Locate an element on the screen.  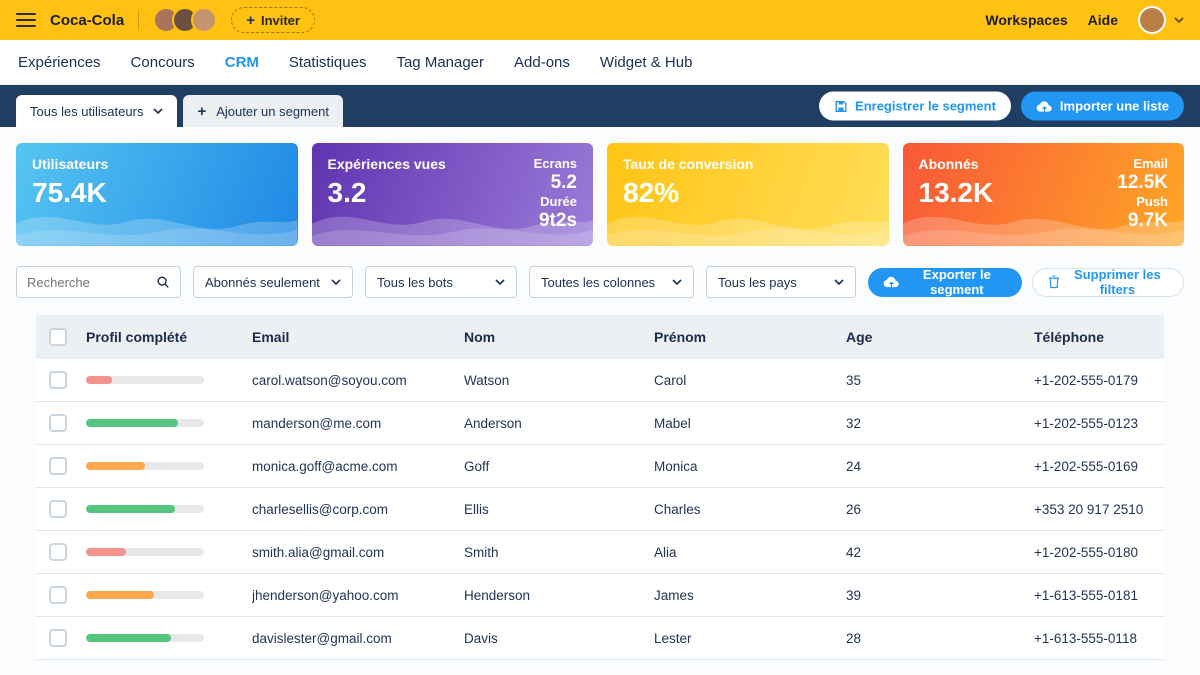
nom-cell: Watson is located at coordinates (487, 380).